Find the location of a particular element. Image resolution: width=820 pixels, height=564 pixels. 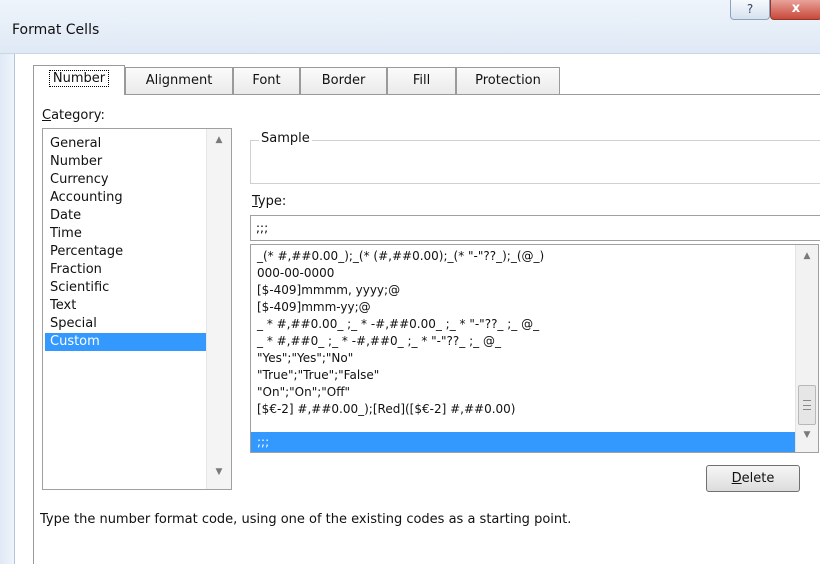

category-hotkey: C is located at coordinates (47, 115).